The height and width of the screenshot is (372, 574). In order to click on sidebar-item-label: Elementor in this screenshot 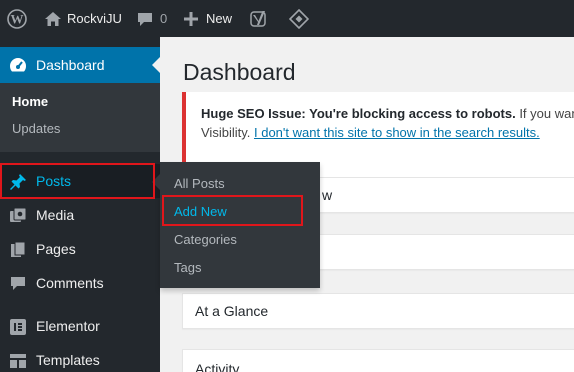, I will do `click(68, 326)`.